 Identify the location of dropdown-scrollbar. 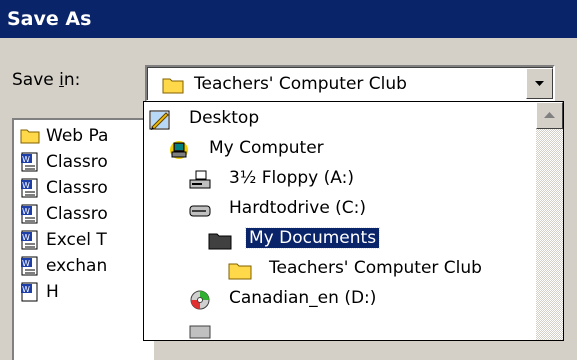
(549, 221).